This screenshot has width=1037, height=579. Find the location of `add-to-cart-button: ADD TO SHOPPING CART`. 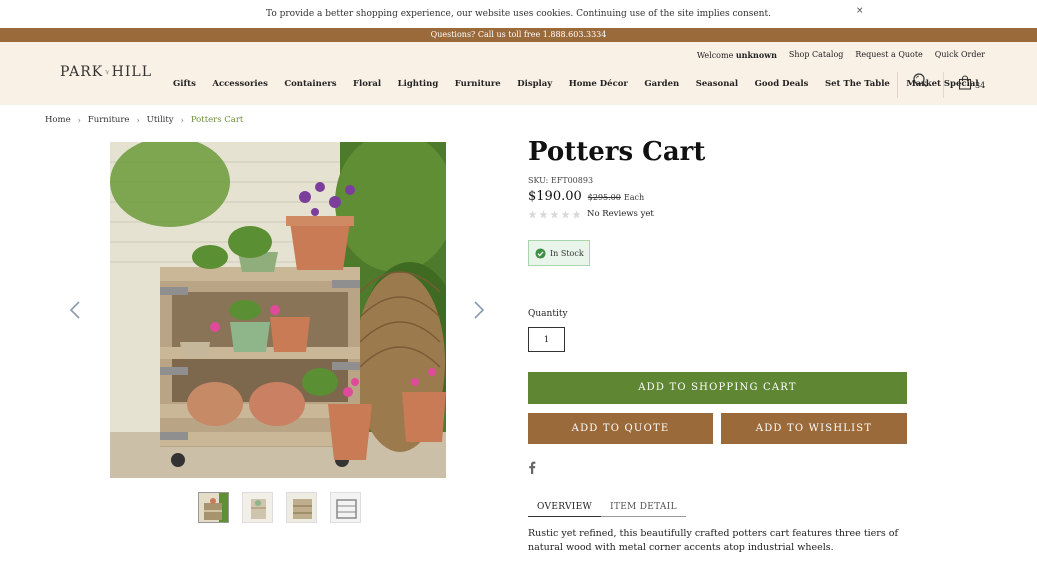

add-to-cart-button: ADD TO SHOPPING CART is located at coordinates (717, 388).